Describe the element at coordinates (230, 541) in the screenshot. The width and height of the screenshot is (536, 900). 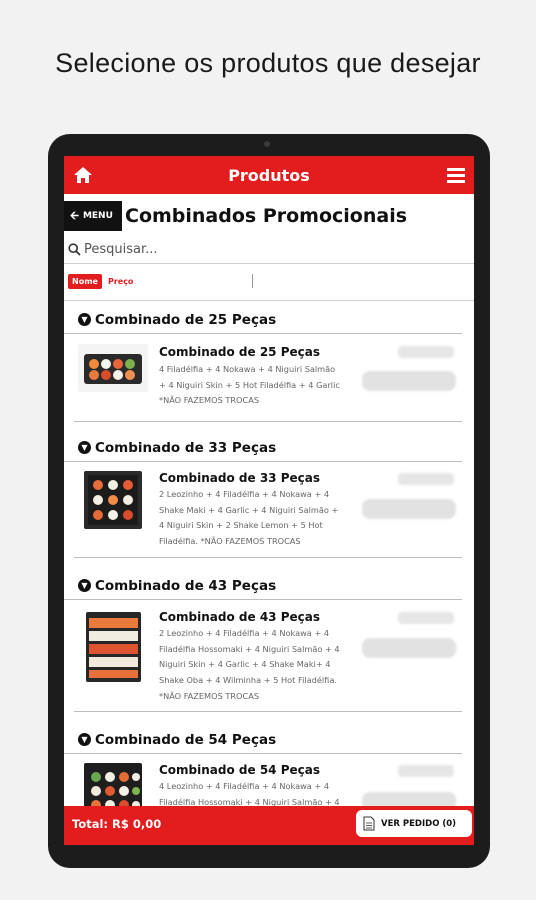
I see `desc-line: Filadélfia. *NÃO FAZEMOS TROCAS` at that location.